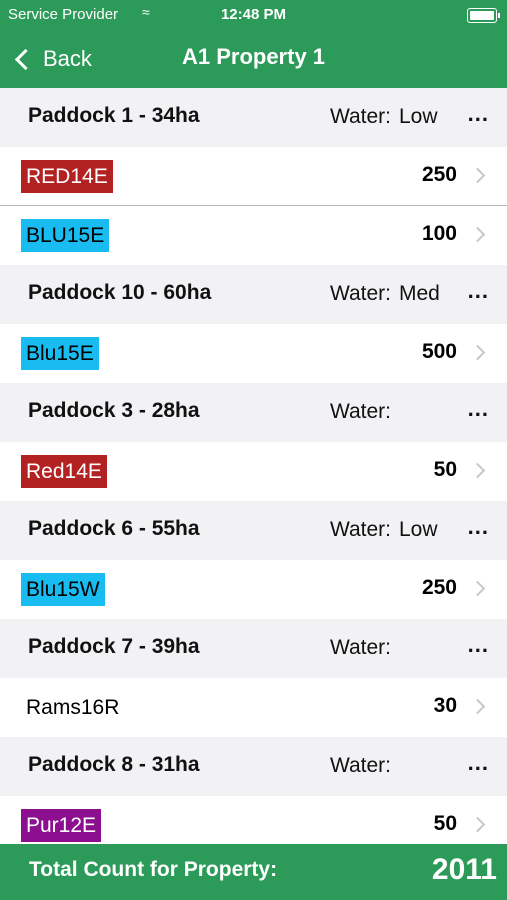  I want to click on mob-tag: Pur12E, so click(61, 825).